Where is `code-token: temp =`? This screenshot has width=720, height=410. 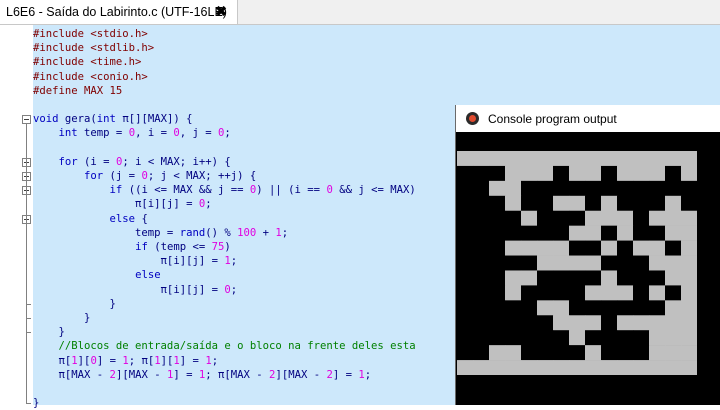 code-token: temp = is located at coordinates (103, 133).